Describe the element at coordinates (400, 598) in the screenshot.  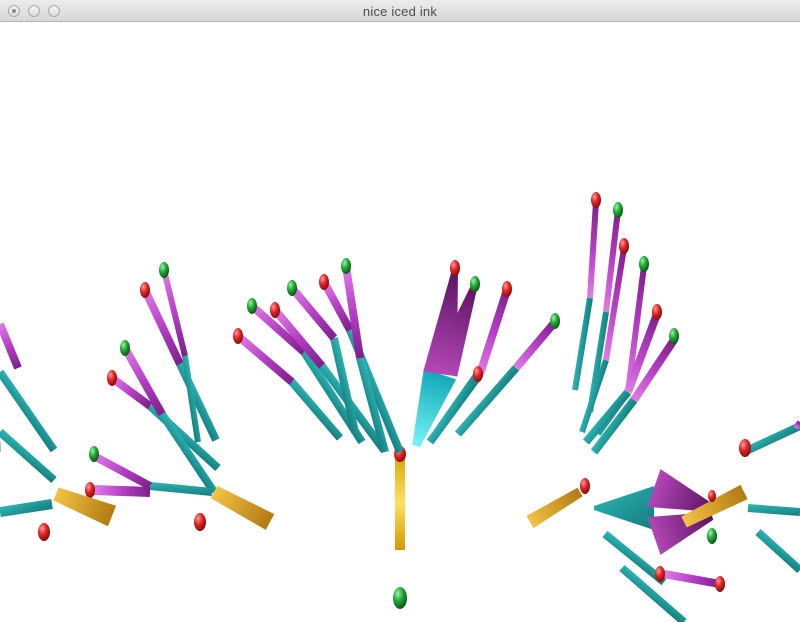
I see `bottom-green-atom` at that location.